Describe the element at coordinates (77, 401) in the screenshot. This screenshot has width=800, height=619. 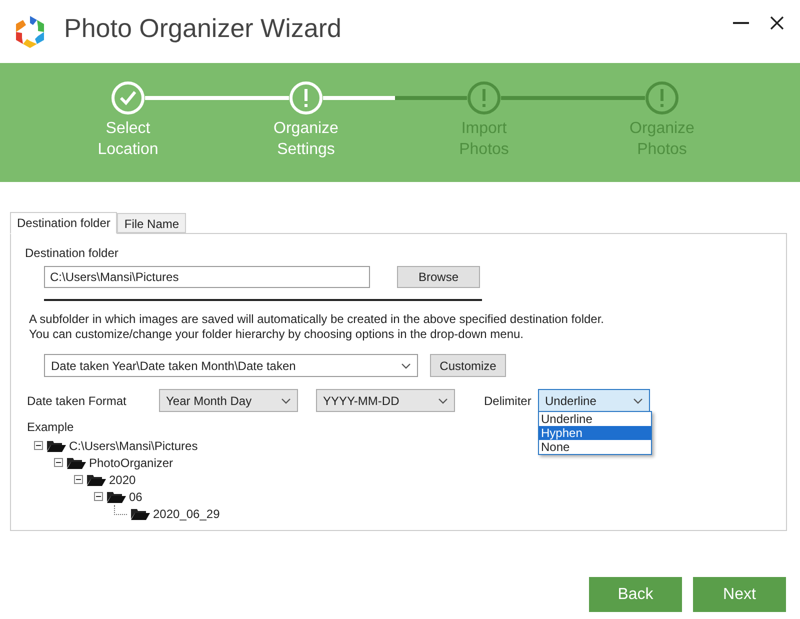
I see `field-label: Date taken Format` at that location.